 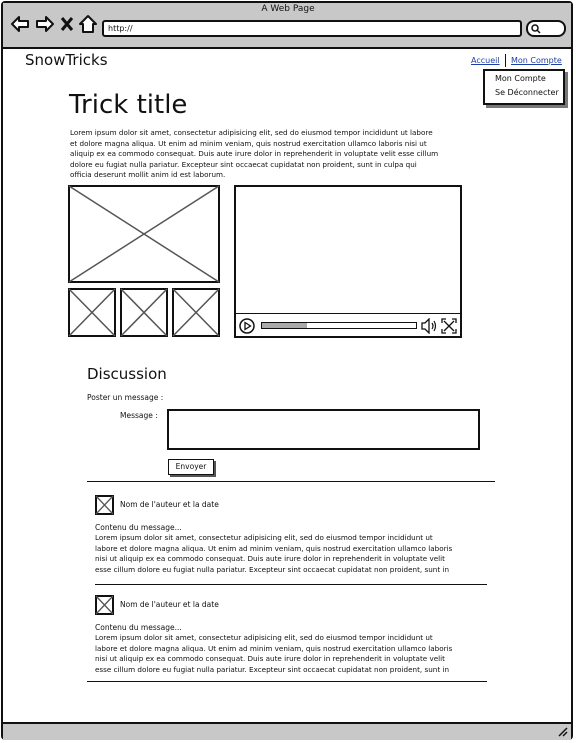 I want to click on site-logo: SnowTricks, so click(x=66, y=60).